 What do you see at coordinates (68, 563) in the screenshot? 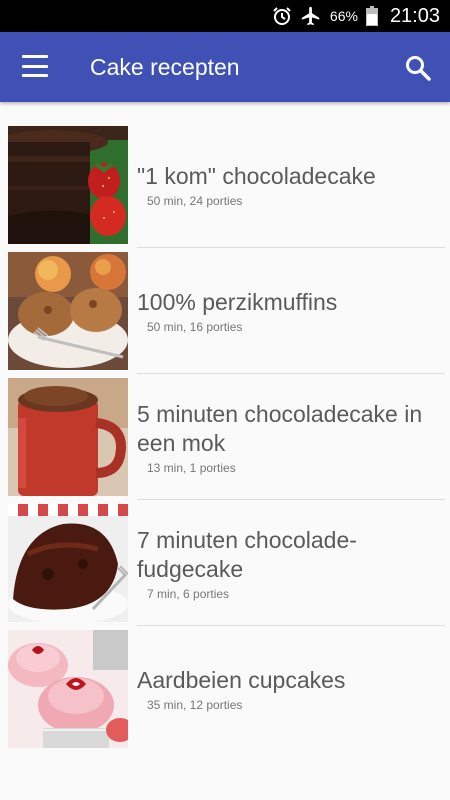
I see `recipe-image-fudge-cake` at bounding box center [68, 563].